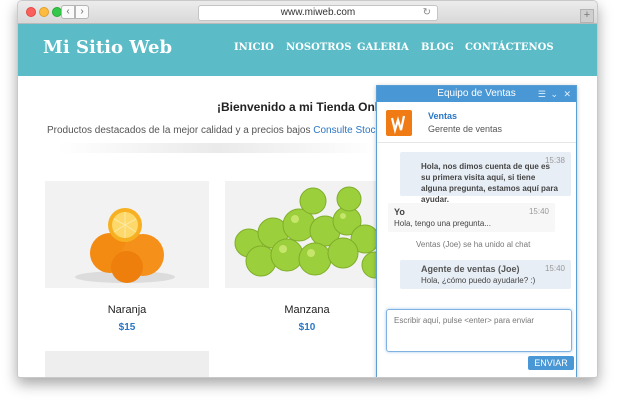 The height and width of the screenshot is (405, 617). What do you see at coordinates (82, 12) in the screenshot?
I see `forward-button: ›` at bounding box center [82, 12].